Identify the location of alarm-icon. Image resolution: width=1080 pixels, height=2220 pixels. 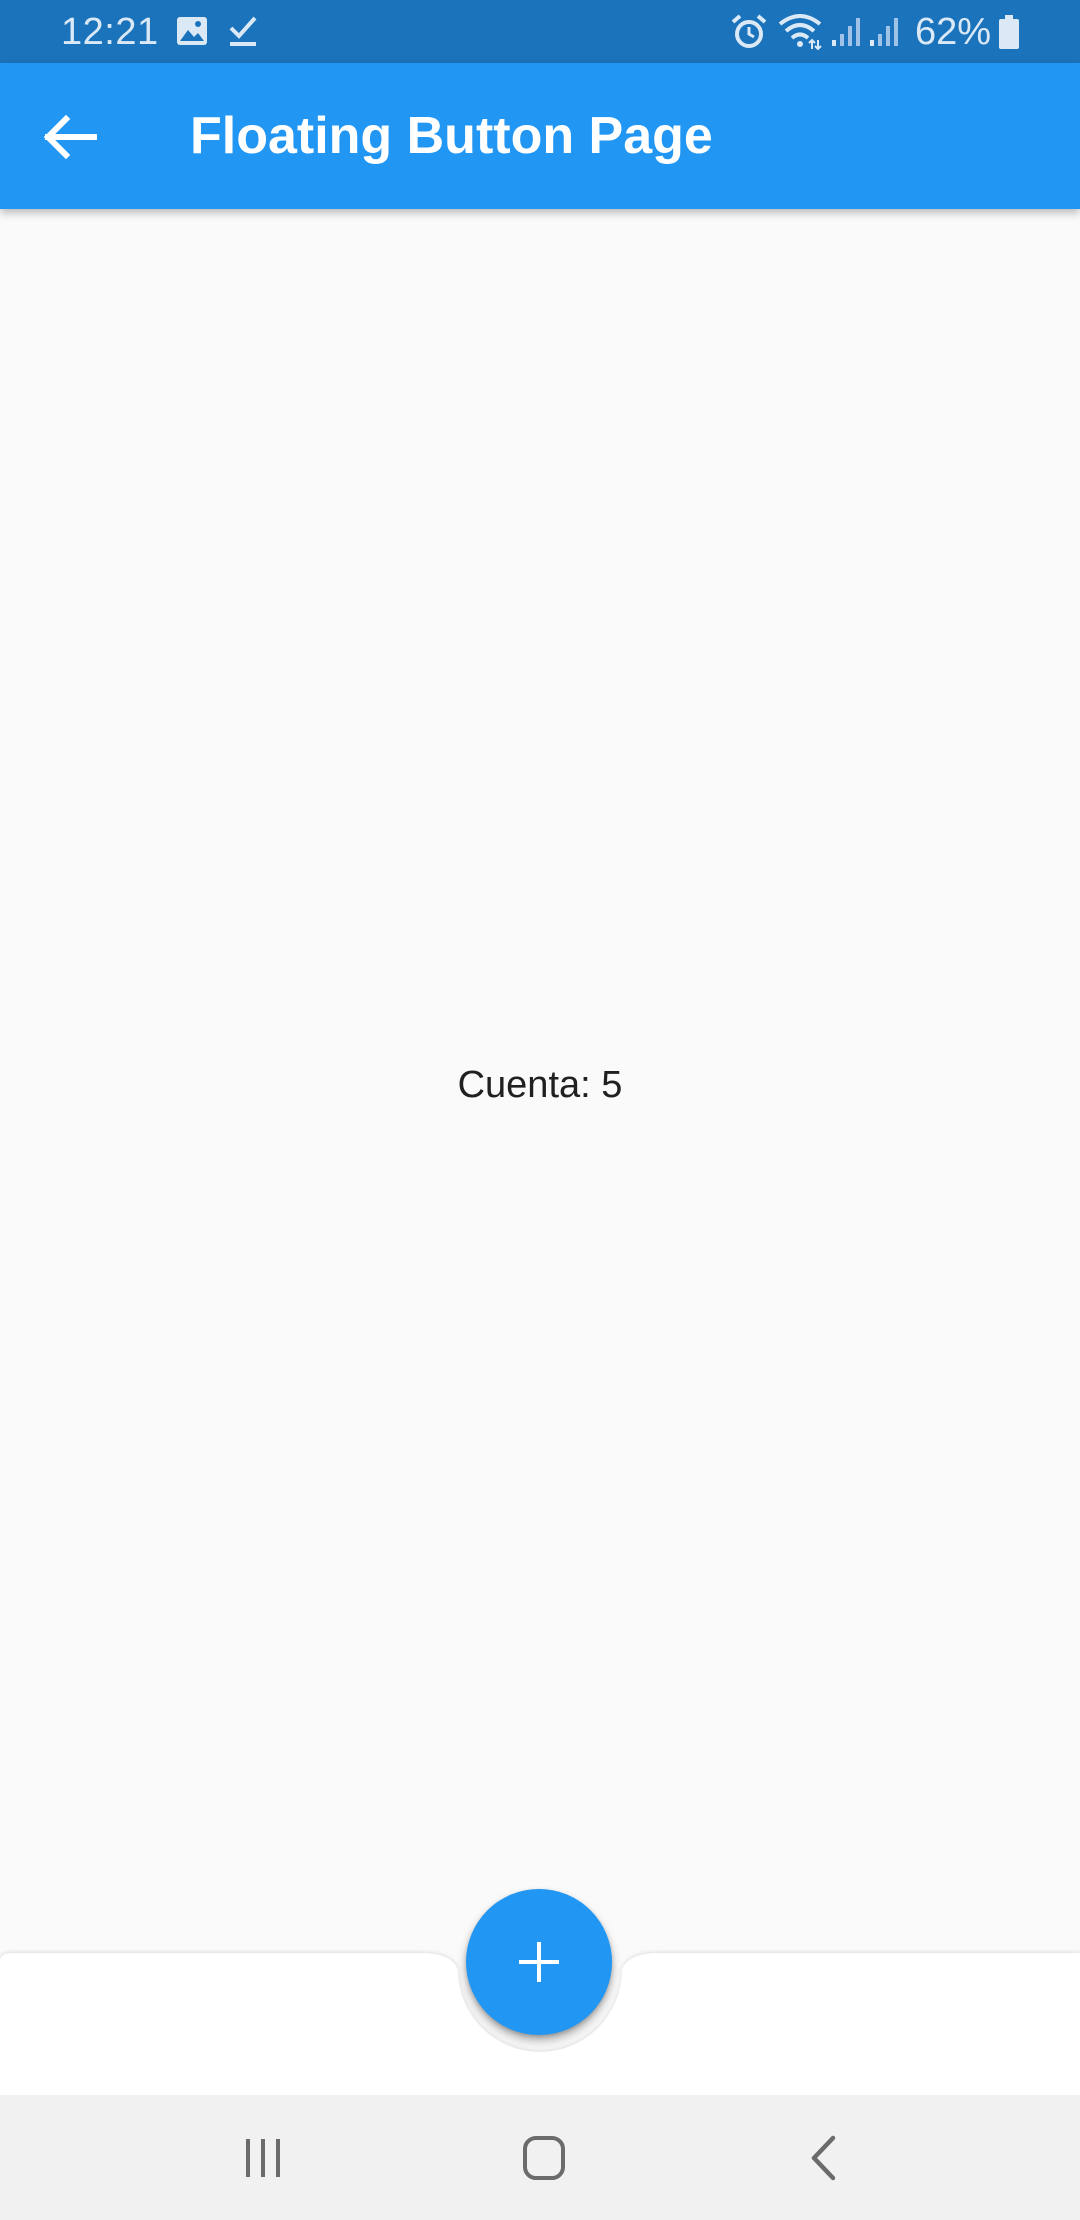
(749, 31).